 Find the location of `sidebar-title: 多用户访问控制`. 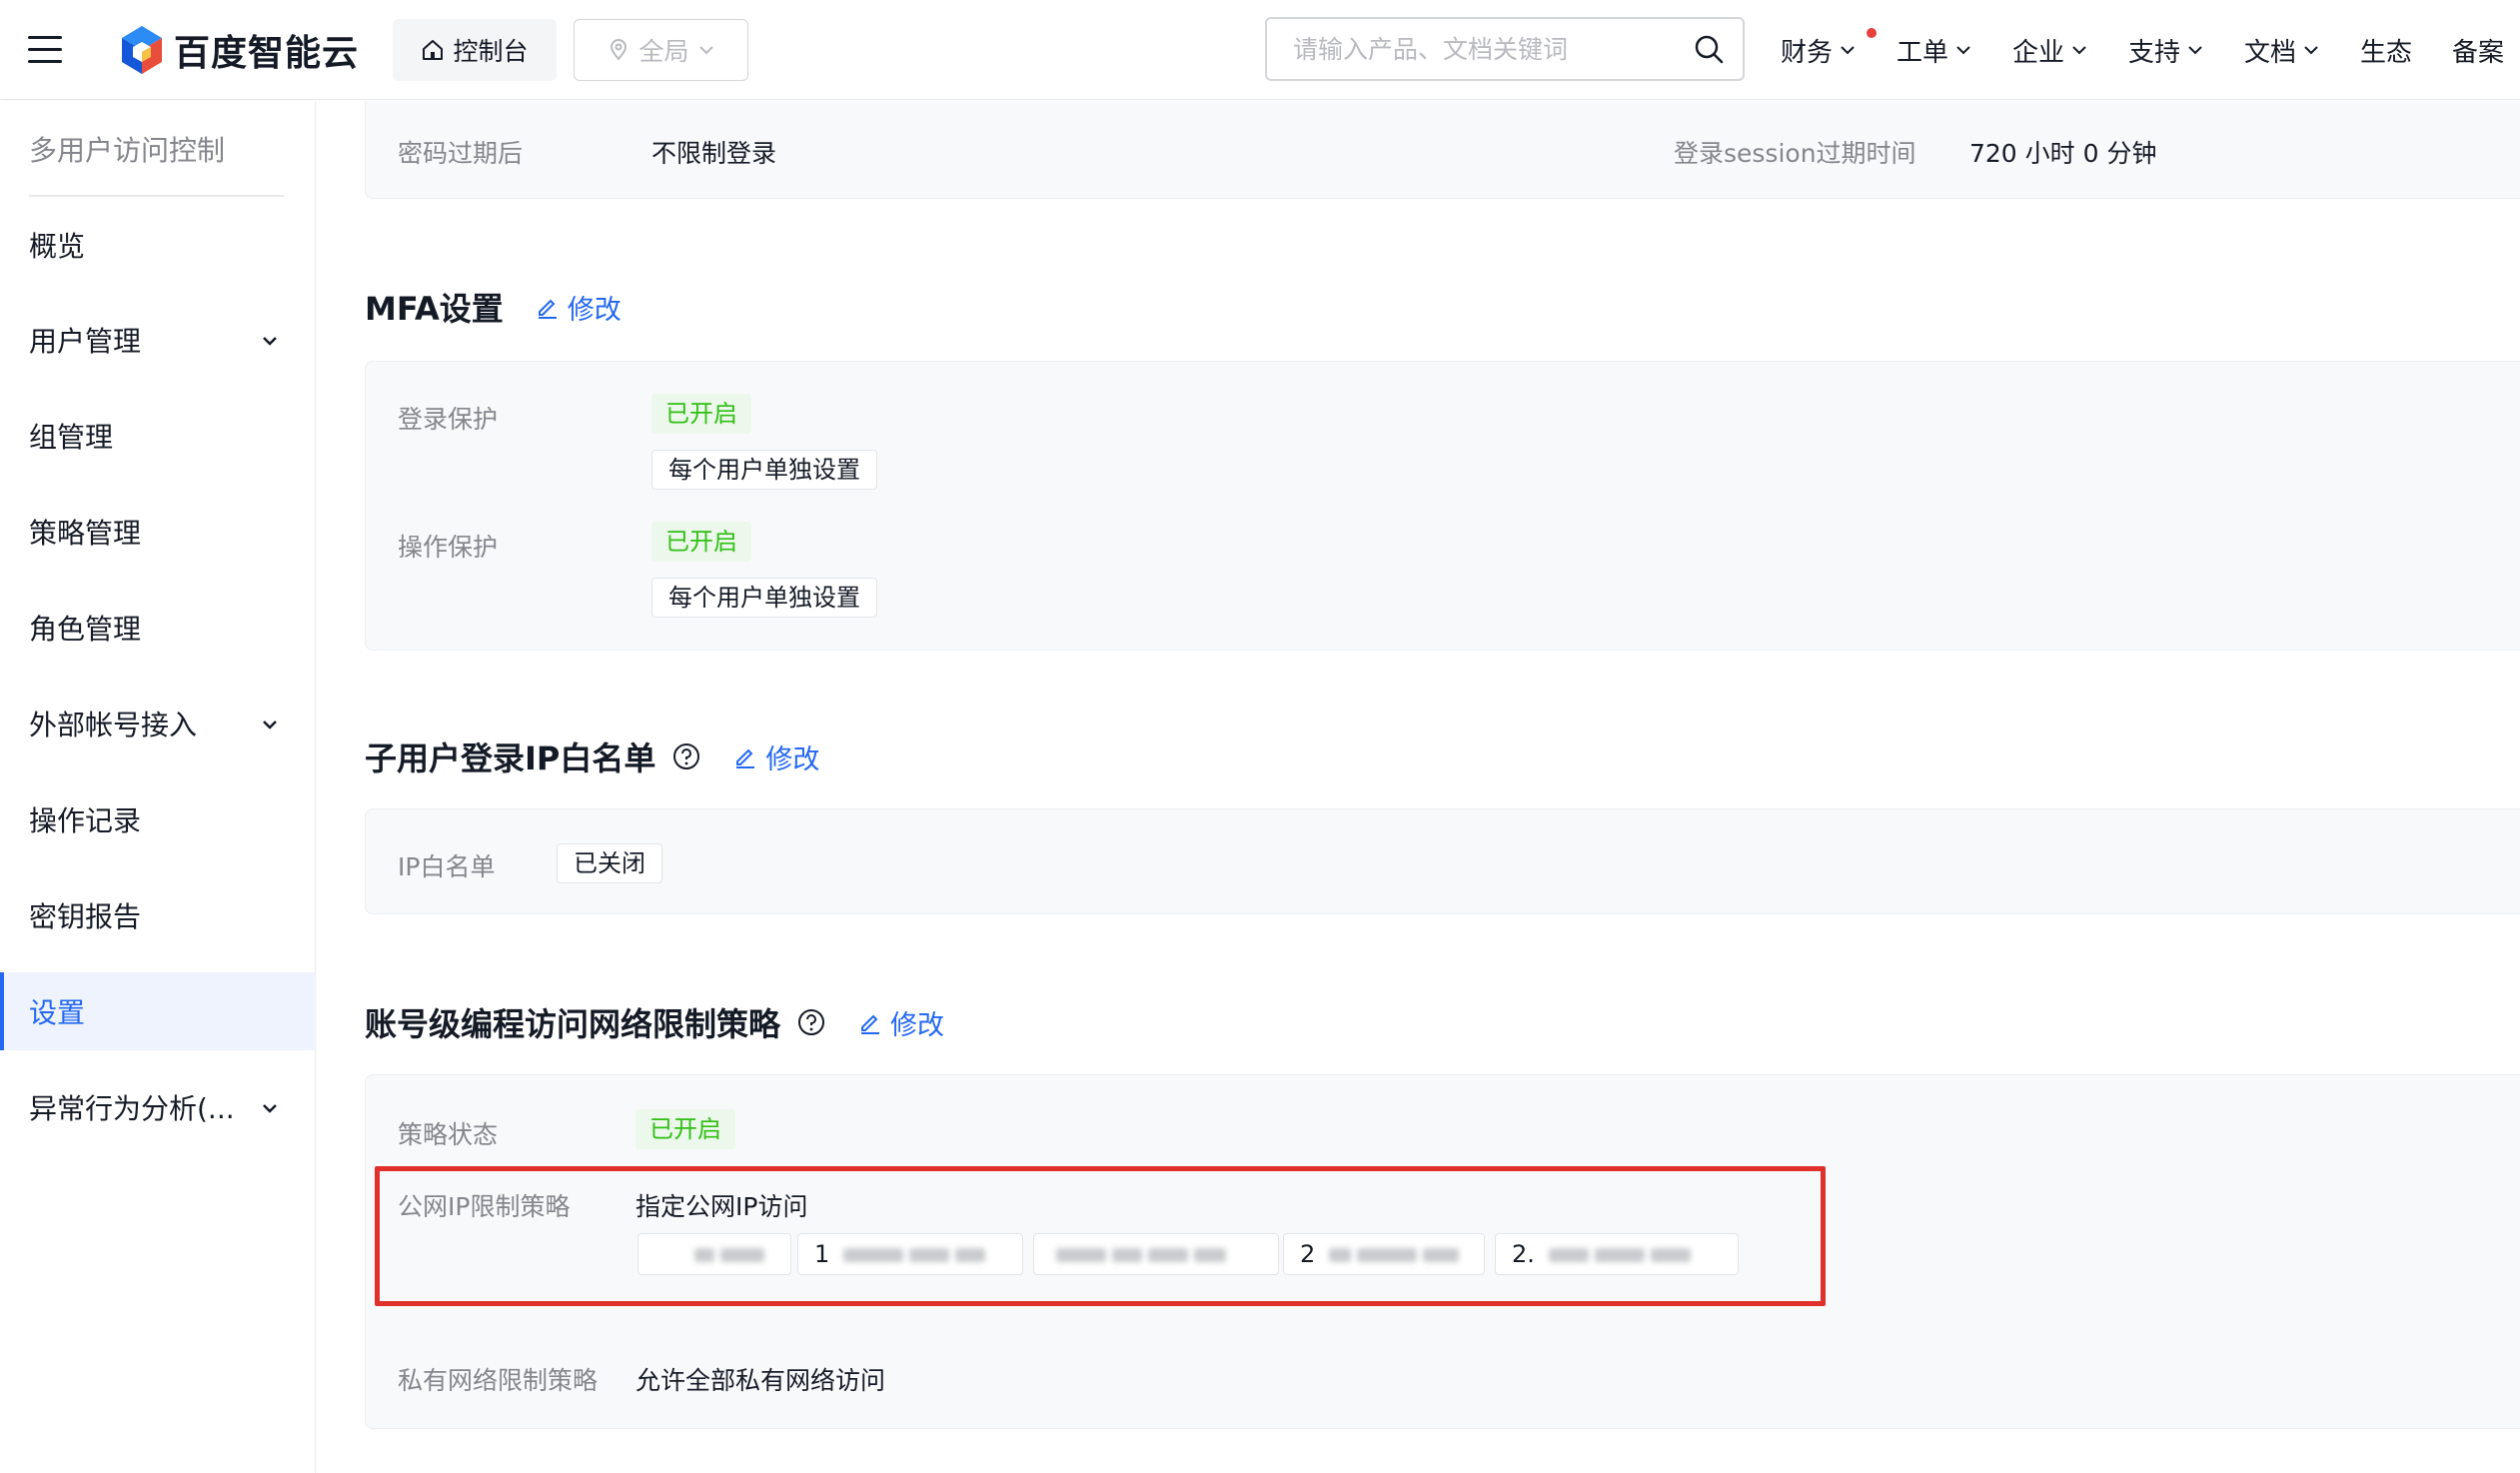

sidebar-title: 多用户访问控制 is located at coordinates (127, 150).